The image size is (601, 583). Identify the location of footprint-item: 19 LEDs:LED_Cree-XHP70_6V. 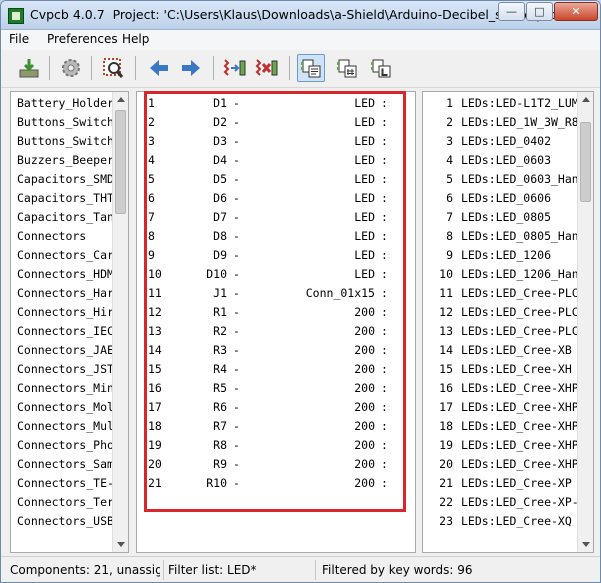
(504, 445).